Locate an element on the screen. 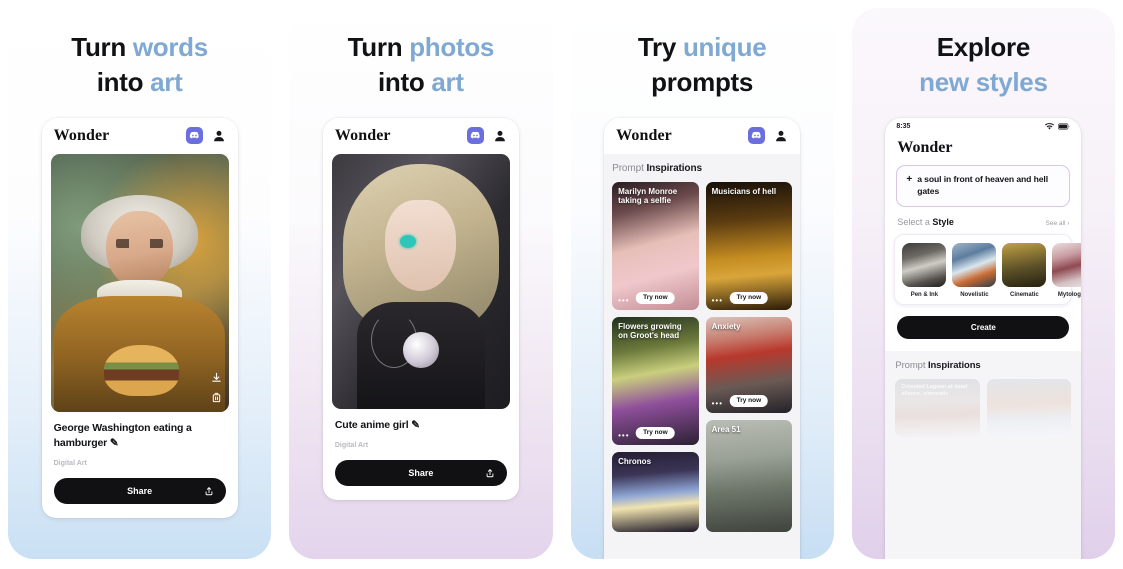 The image size is (1123, 569). style-name: Cinematic is located at coordinates (1024, 294).